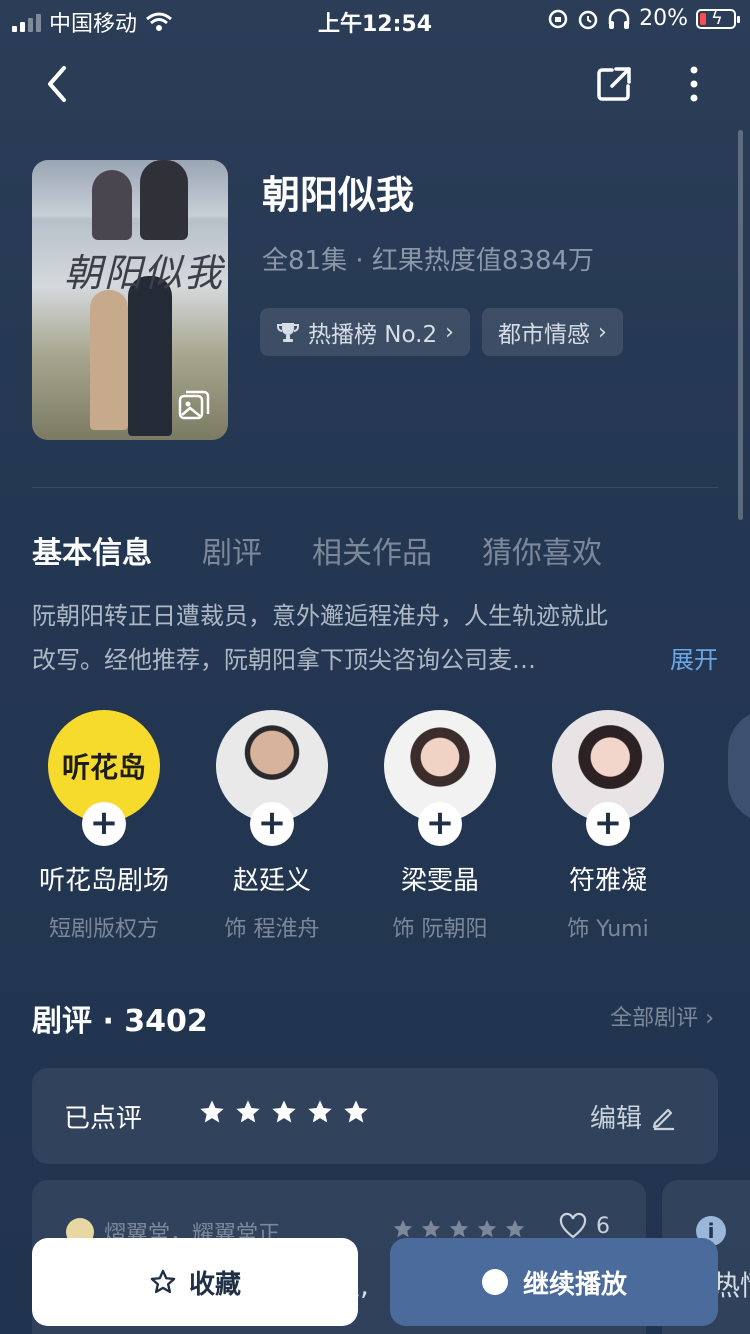 This screenshot has width=750, height=1334. I want to click on cast-name: 梁雯晶, so click(439, 881).